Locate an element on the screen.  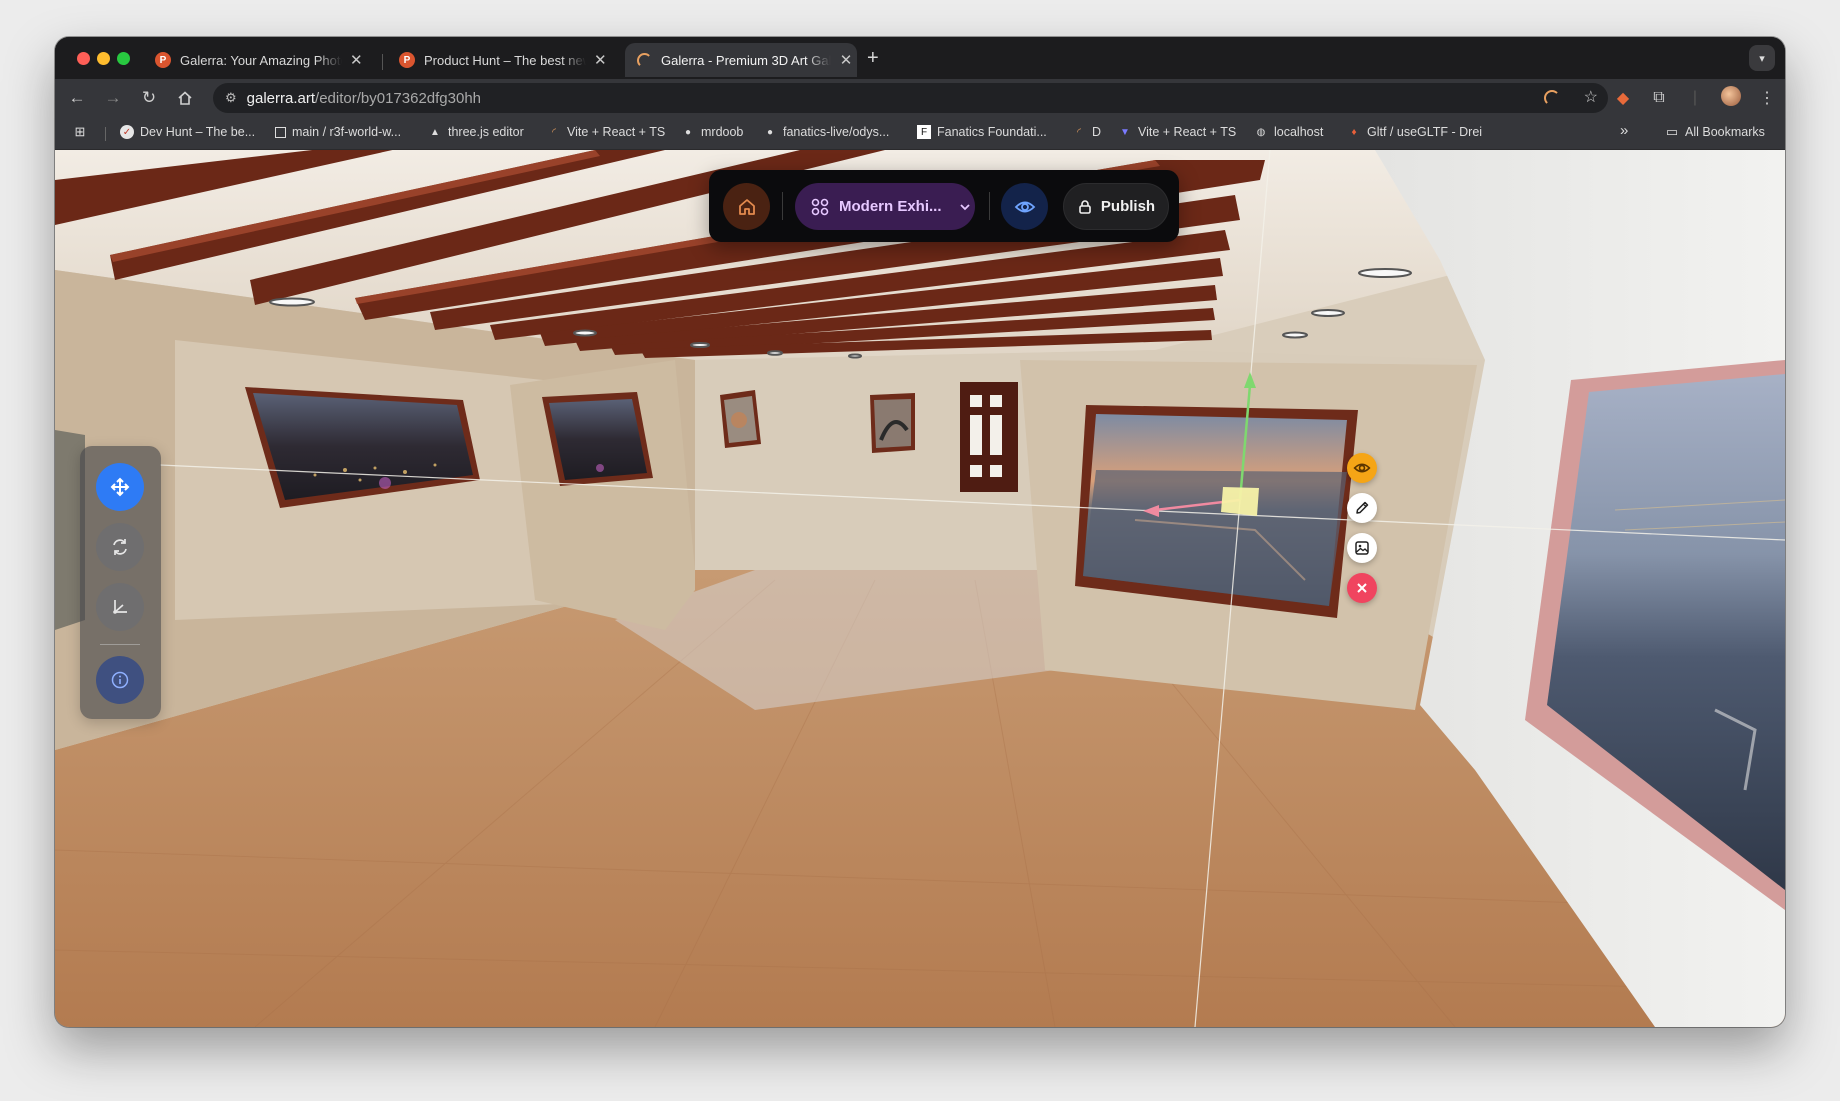
url-path: /editor/by017362dfg30hh is located at coordinates (398, 98).